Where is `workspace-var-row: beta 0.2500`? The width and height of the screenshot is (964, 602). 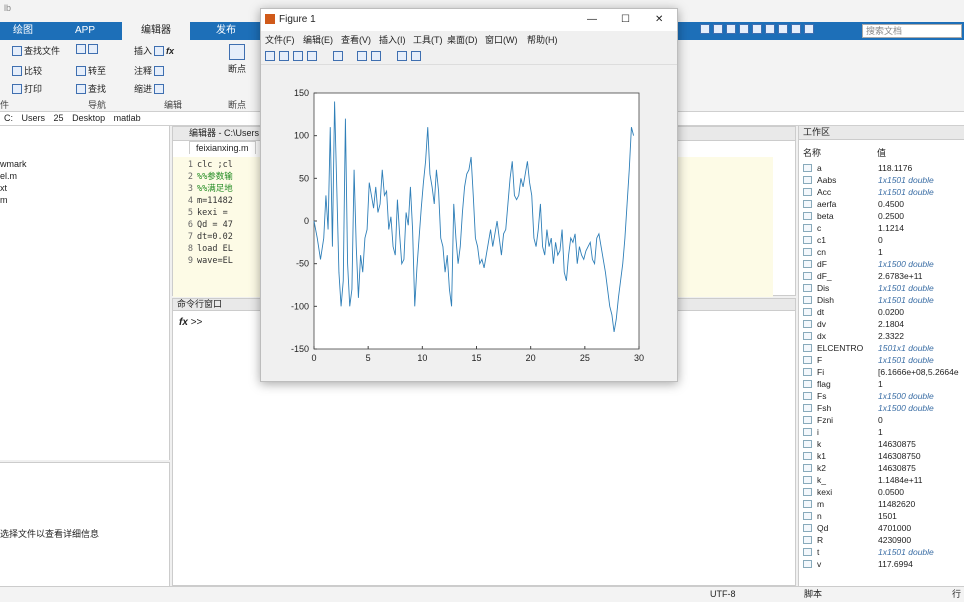 workspace-var-row: beta 0.2500 is located at coordinates (883, 216).